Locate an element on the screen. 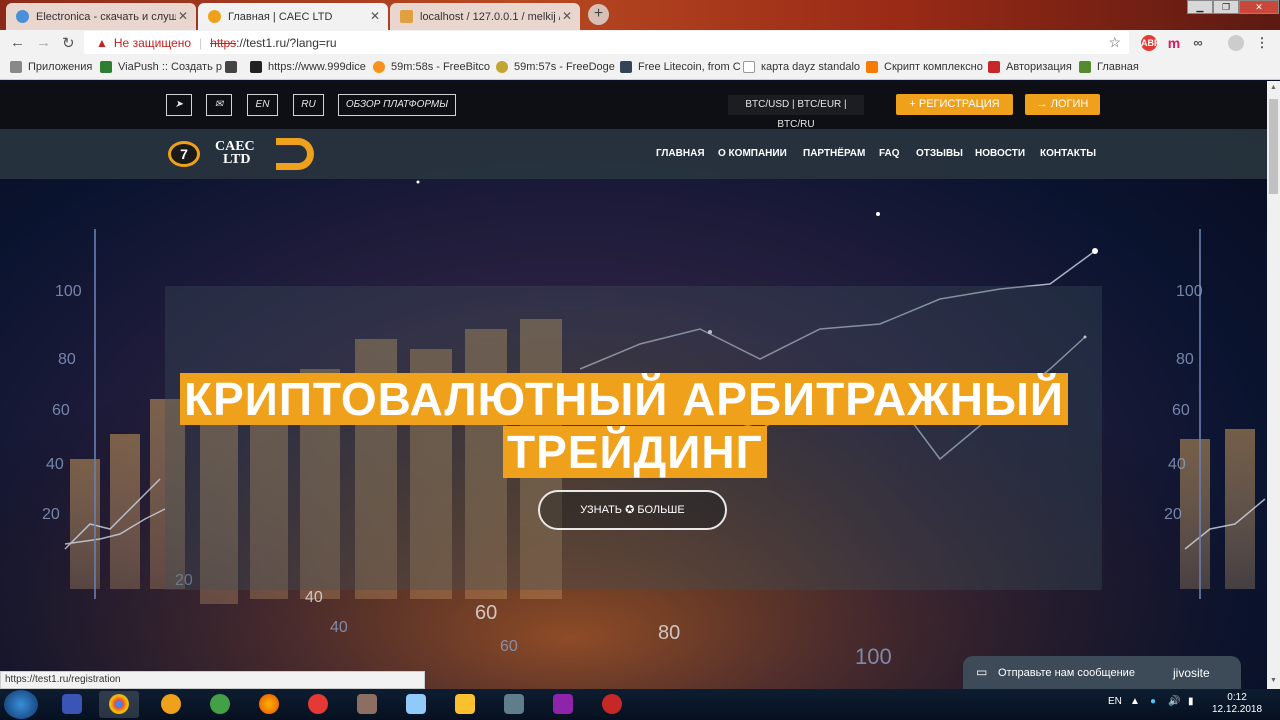  svg-text: 40 is located at coordinates (55, 464).